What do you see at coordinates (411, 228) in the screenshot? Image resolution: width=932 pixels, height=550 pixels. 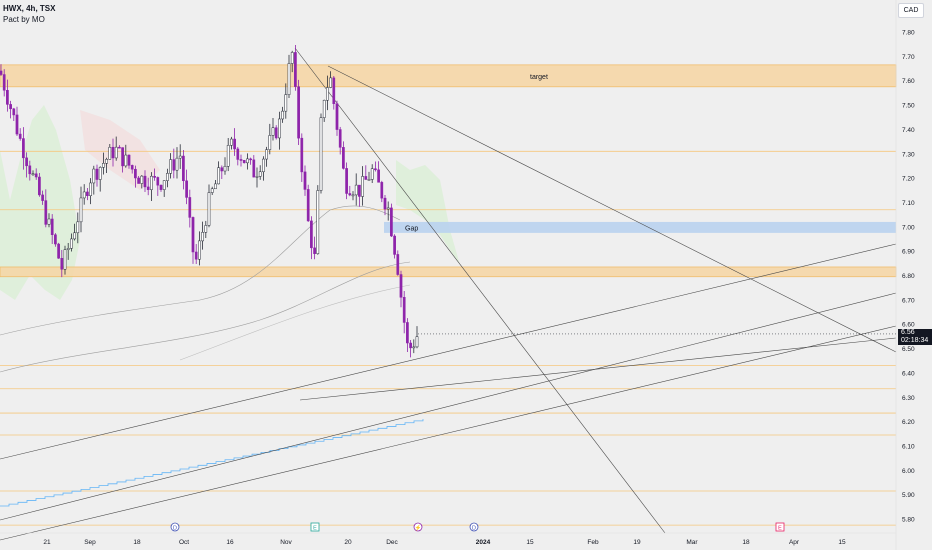 I see `gap-label: Gap` at bounding box center [411, 228].